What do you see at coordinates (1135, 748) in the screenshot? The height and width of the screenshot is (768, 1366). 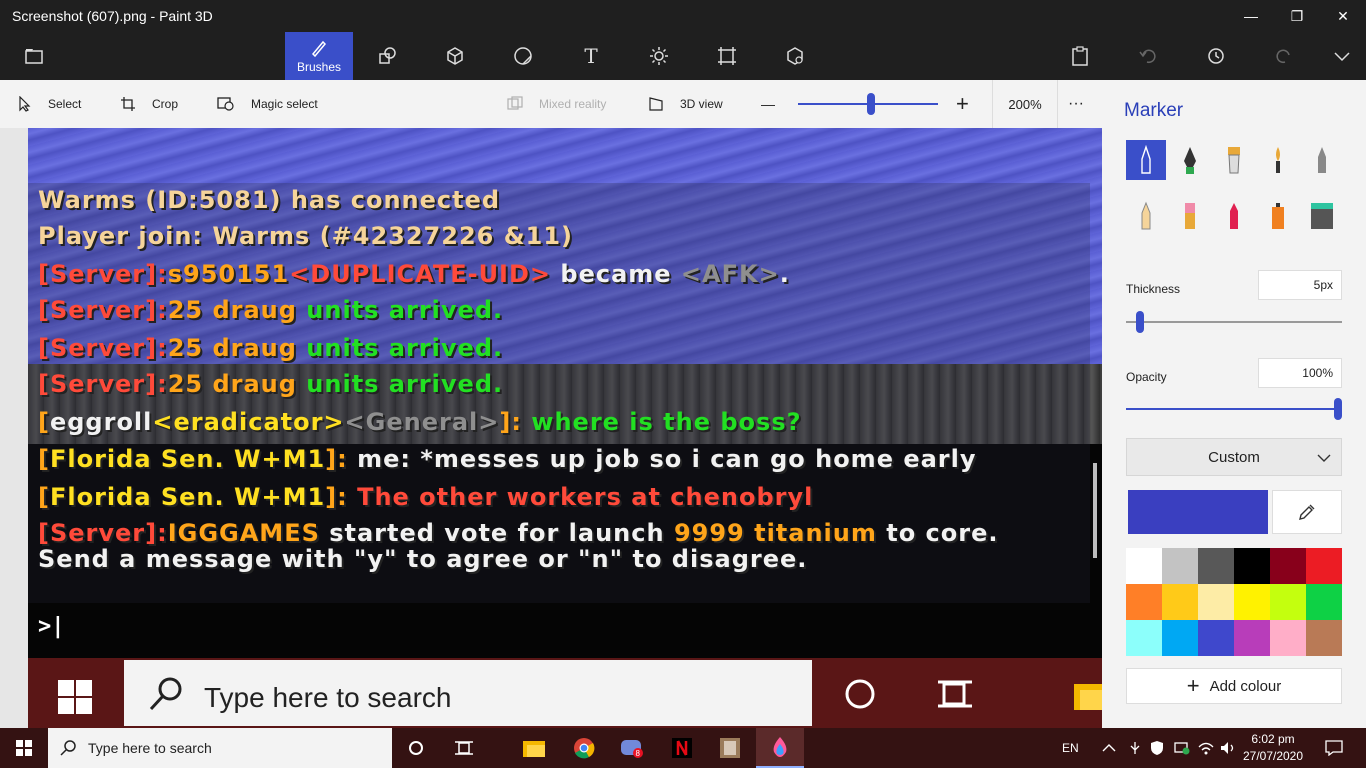 I see `usb-tray-icon` at bounding box center [1135, 748].